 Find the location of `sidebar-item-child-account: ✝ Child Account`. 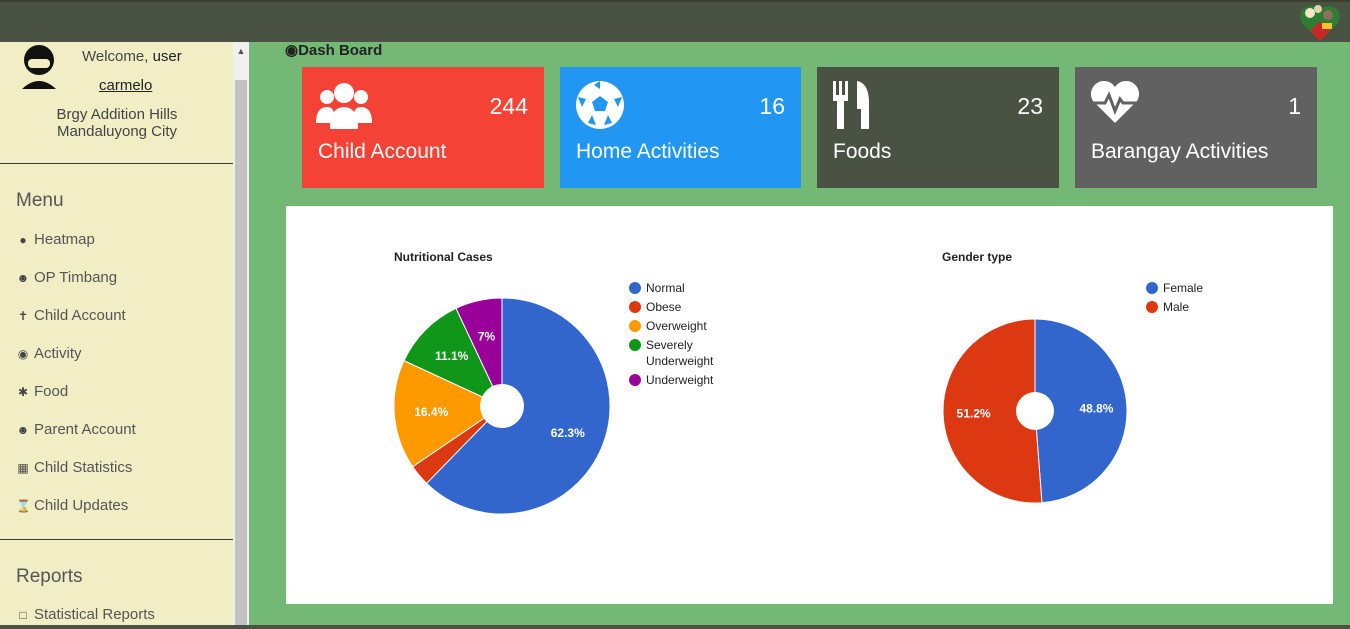

sidebar-item-child-account: ✝ Child Account is located at coordinates (71, 315).